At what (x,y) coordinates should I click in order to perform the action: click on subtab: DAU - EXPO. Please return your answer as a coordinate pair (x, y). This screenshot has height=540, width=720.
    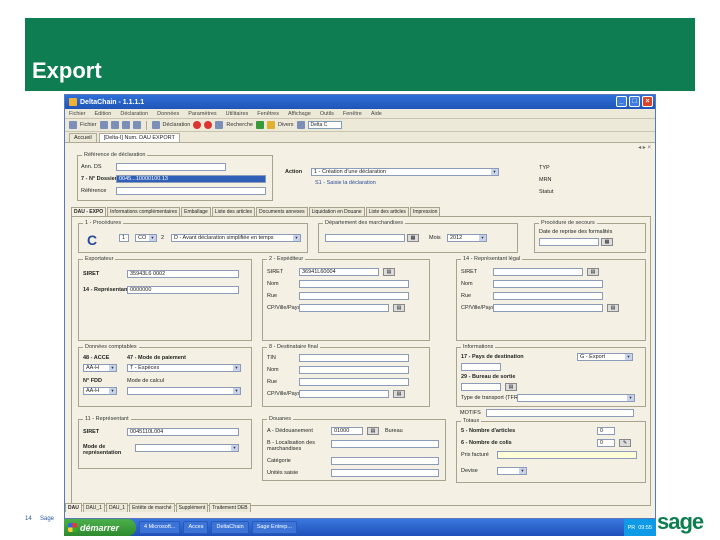
    Looking at the image, I should click on (89, 211).